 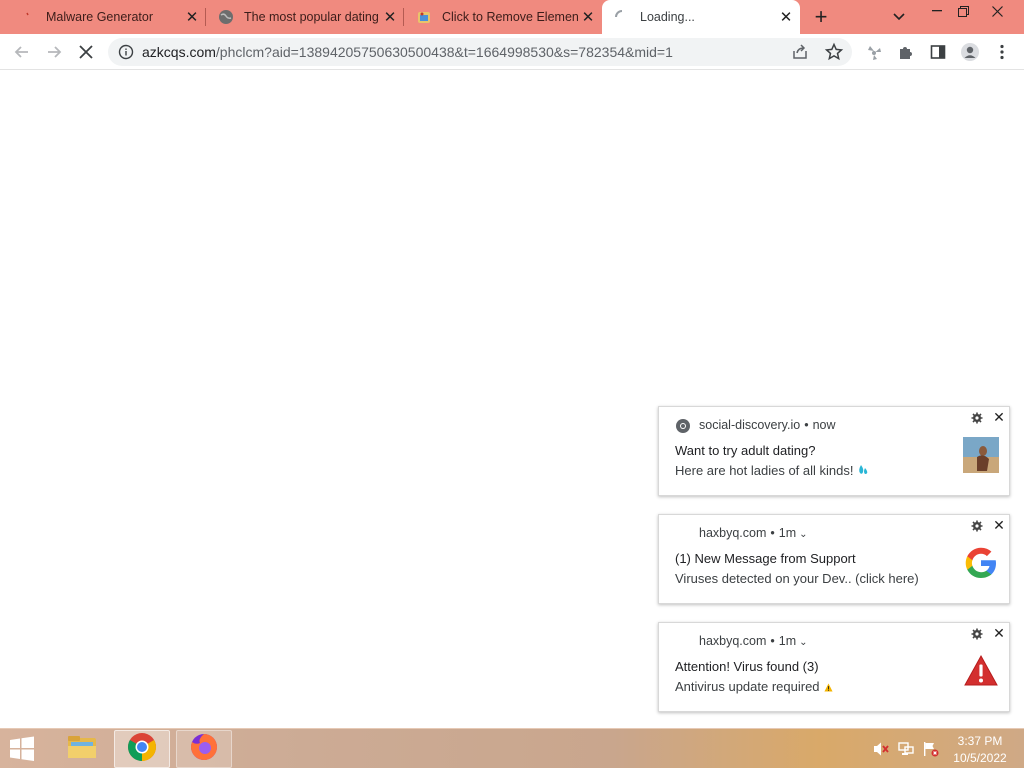 I want to click on action-center-flag-icon, so click(x=931, y=749).